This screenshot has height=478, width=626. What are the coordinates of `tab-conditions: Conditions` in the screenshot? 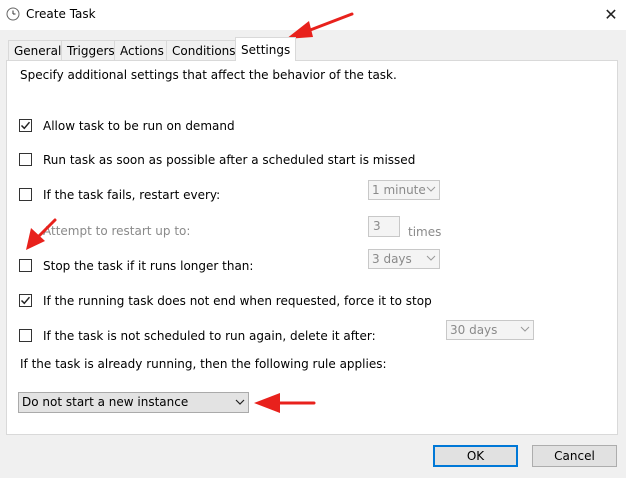 It's located at (204, 50).